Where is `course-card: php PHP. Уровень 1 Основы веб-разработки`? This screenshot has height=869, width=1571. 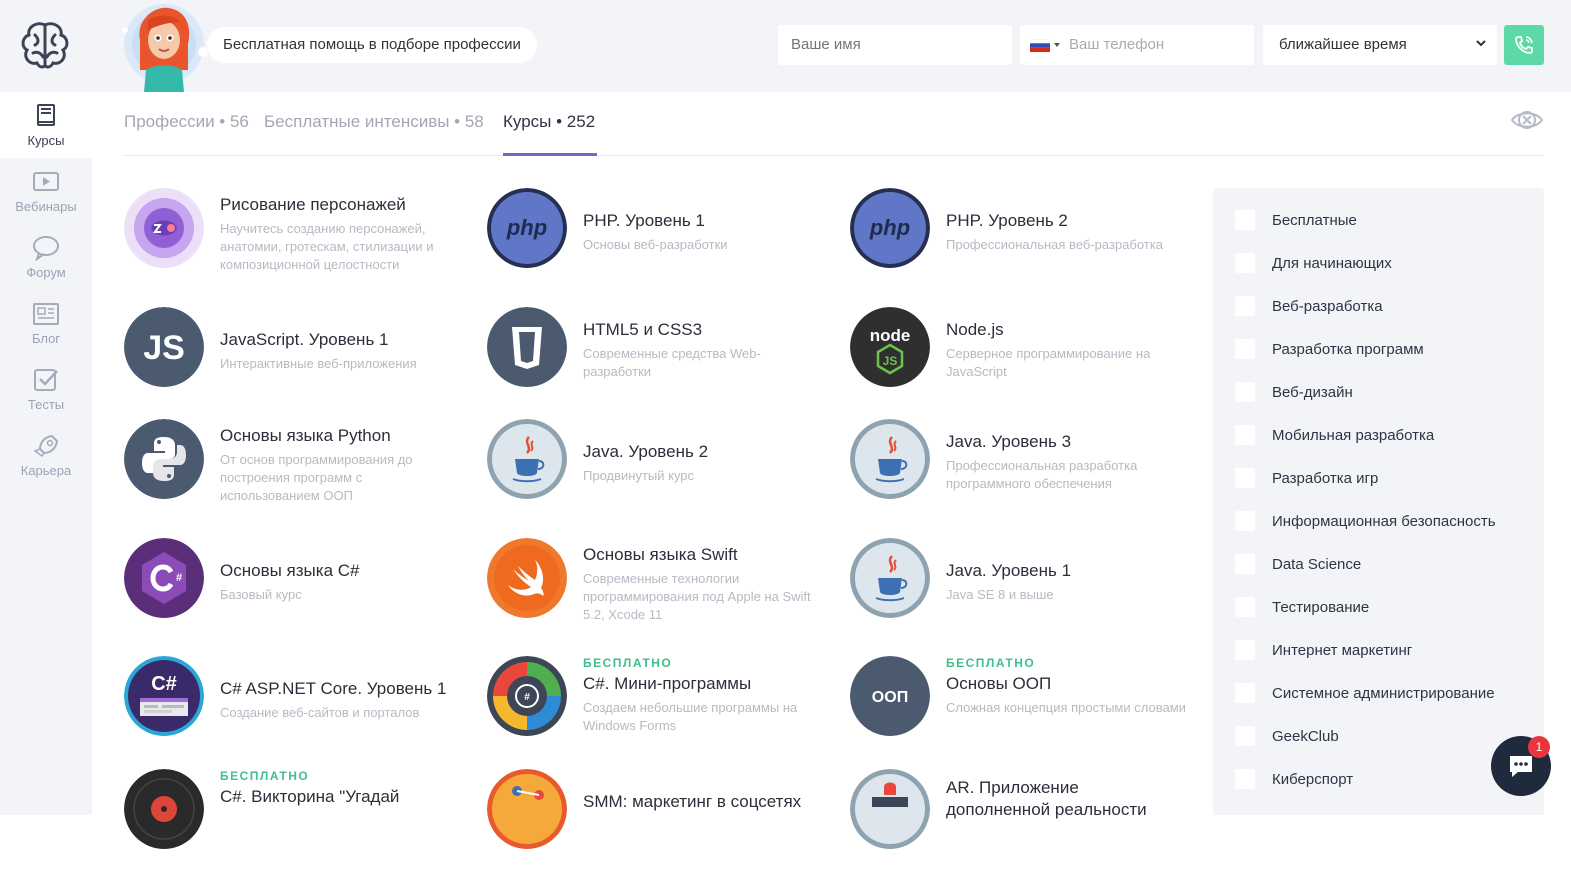 course-card: php PHP. Уровень 1 Основы веб-разработки is located at coordinates (657, 238).